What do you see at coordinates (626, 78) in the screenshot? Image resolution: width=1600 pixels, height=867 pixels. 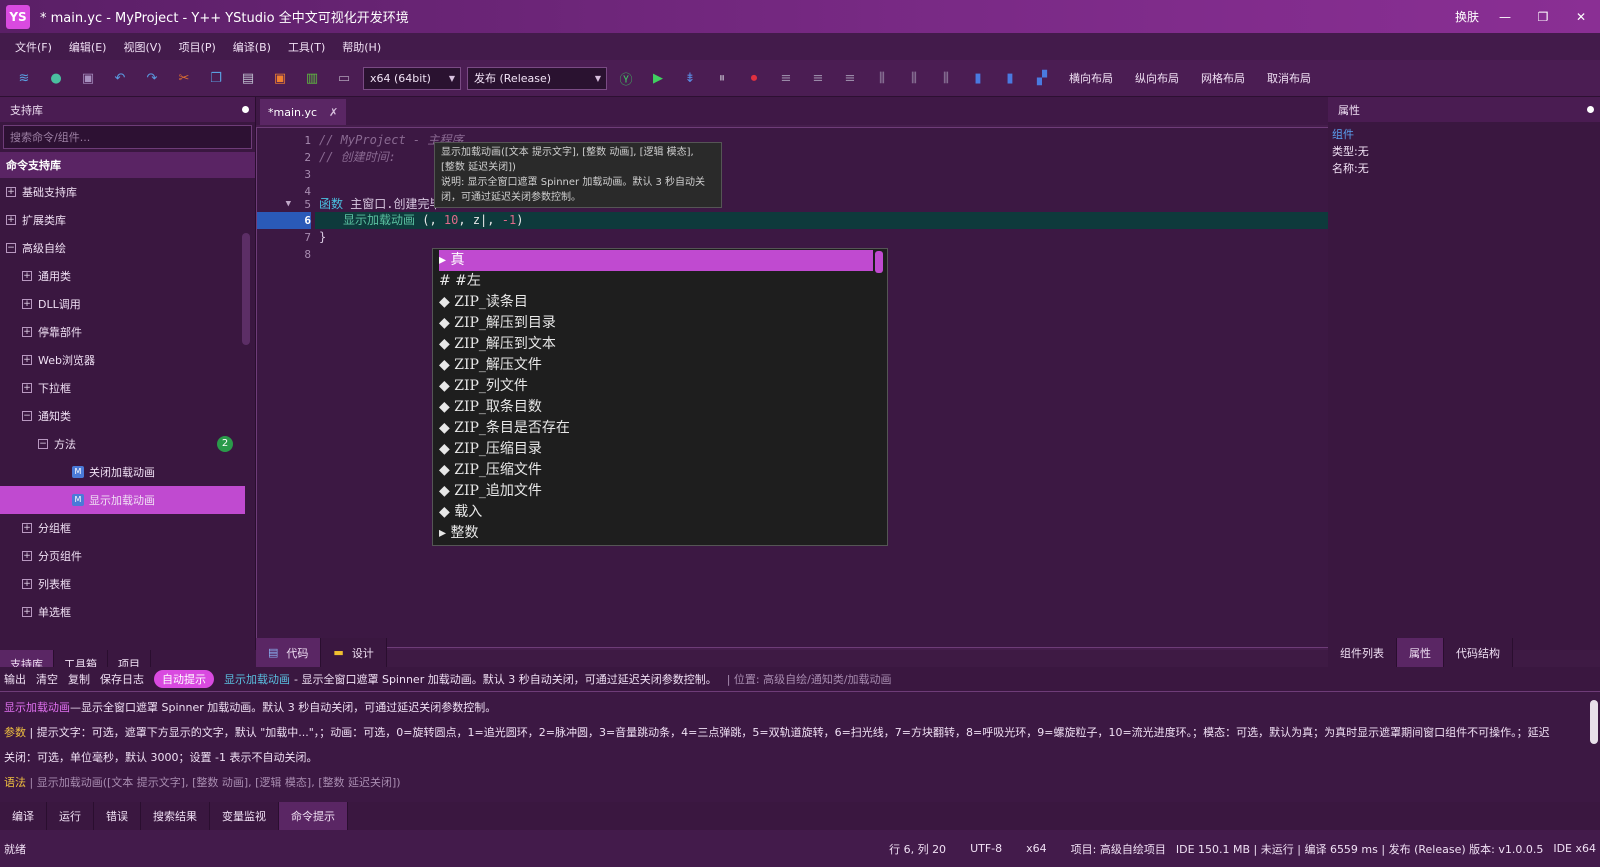 I see `compile-icon: Ⓨ` at bounding box center [626, 78].